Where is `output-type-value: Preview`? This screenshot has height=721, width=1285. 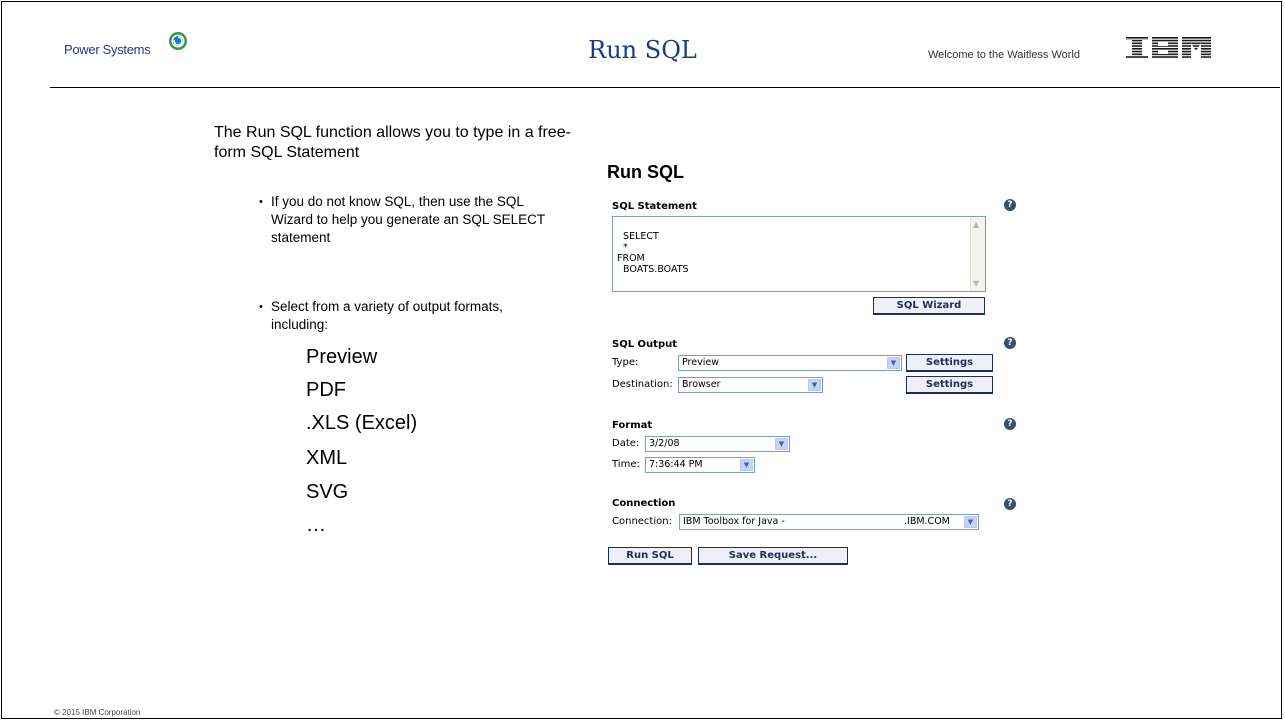
output-type-value: Preview is located at coordinates (700, 362).